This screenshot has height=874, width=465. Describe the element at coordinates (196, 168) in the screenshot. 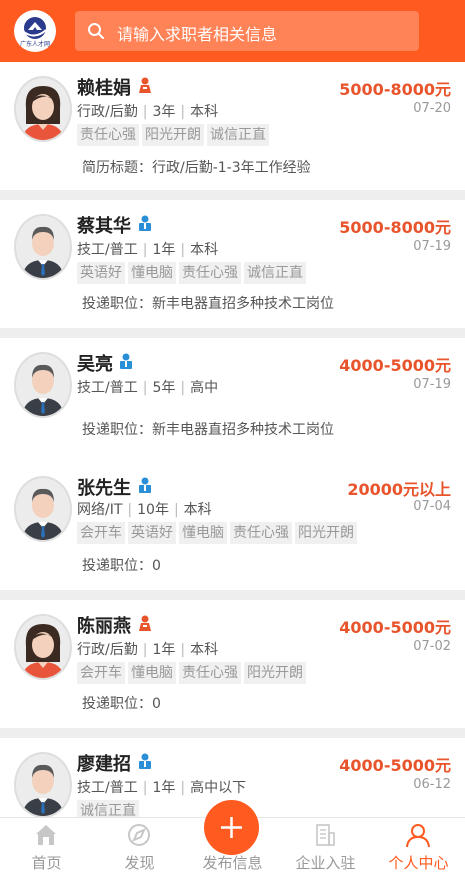

I see `resume-info: 简历标题：行政/后勤-1-3年工作经验` at that location.